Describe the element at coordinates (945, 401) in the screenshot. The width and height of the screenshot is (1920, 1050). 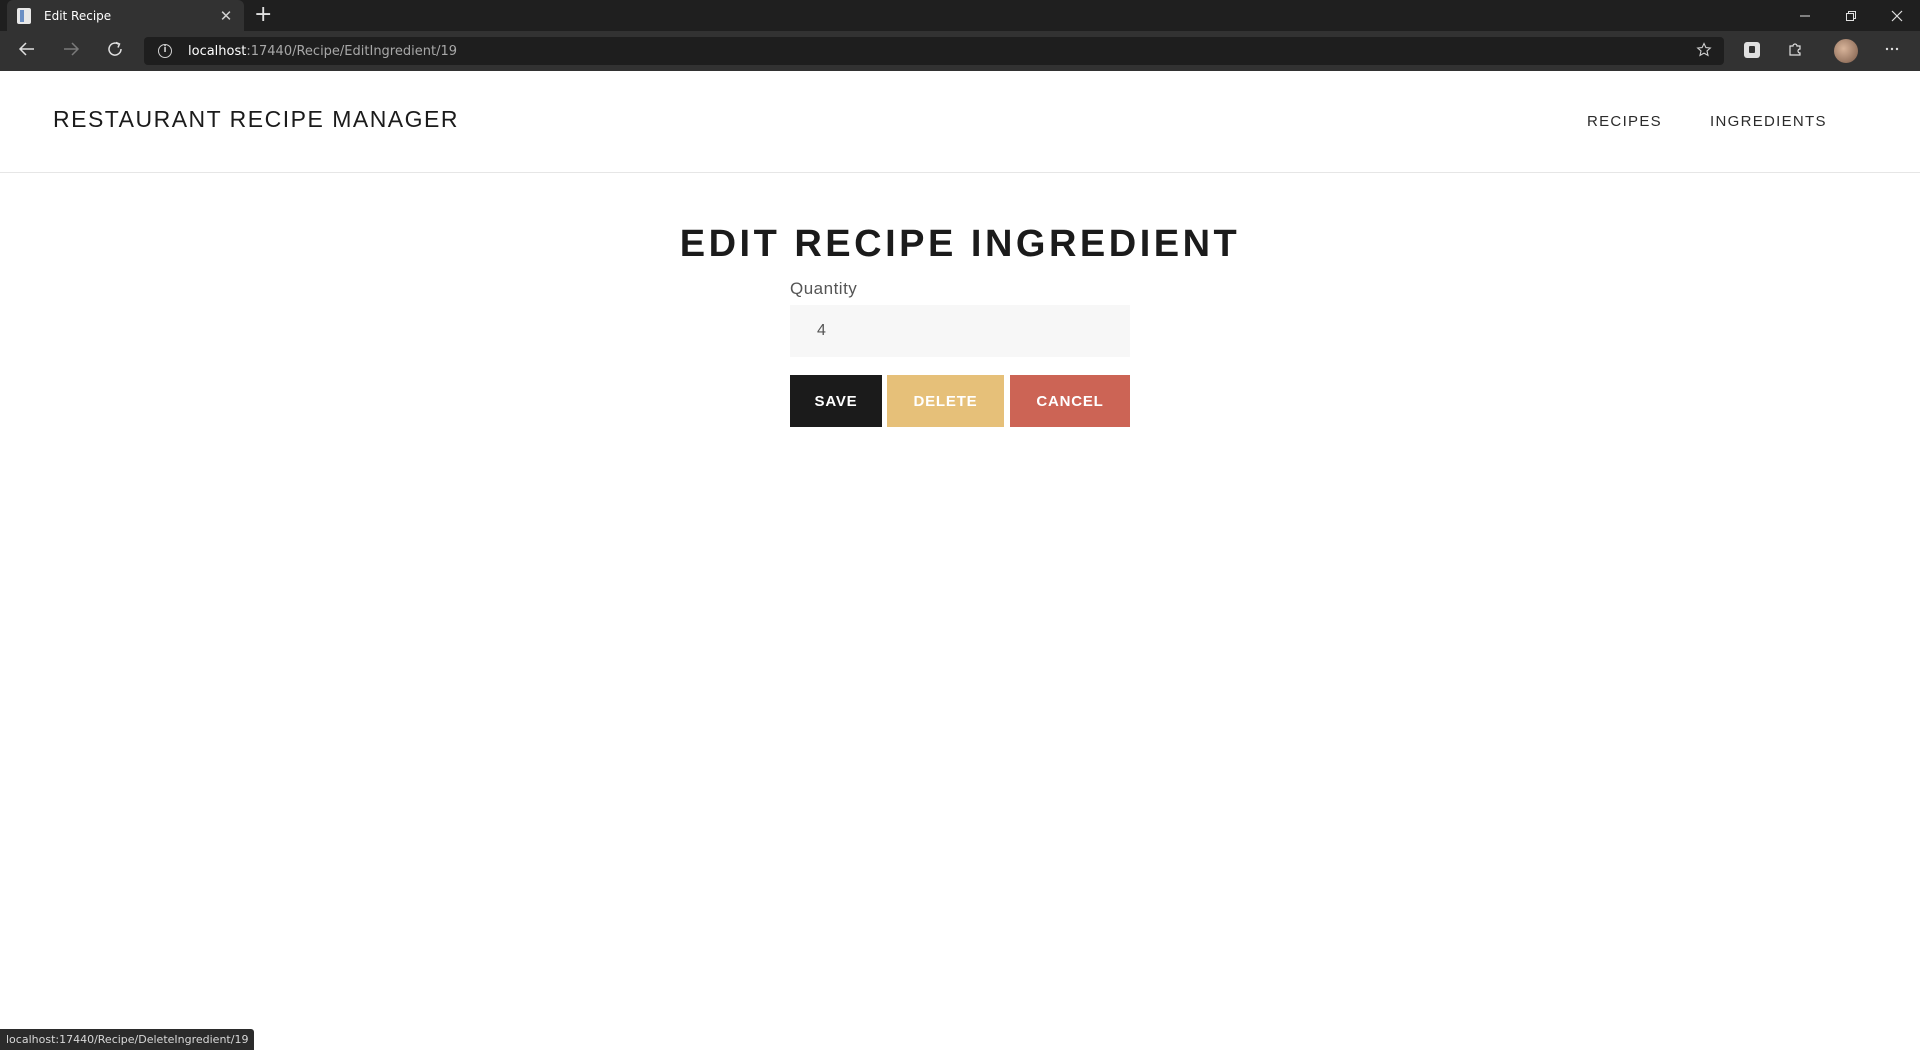
I see `delete-button: DELETE` at that location.